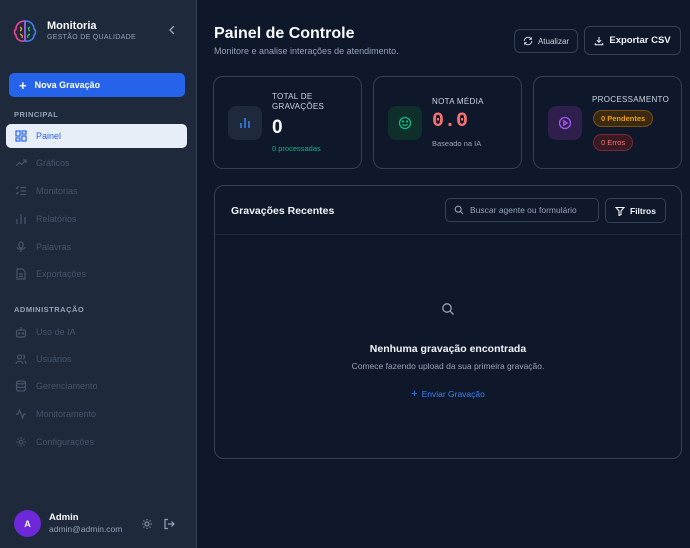  Describe the element at coordinates (61, 274) in the screenshot. I see `sidebar-item-label: Exportações` at that location.